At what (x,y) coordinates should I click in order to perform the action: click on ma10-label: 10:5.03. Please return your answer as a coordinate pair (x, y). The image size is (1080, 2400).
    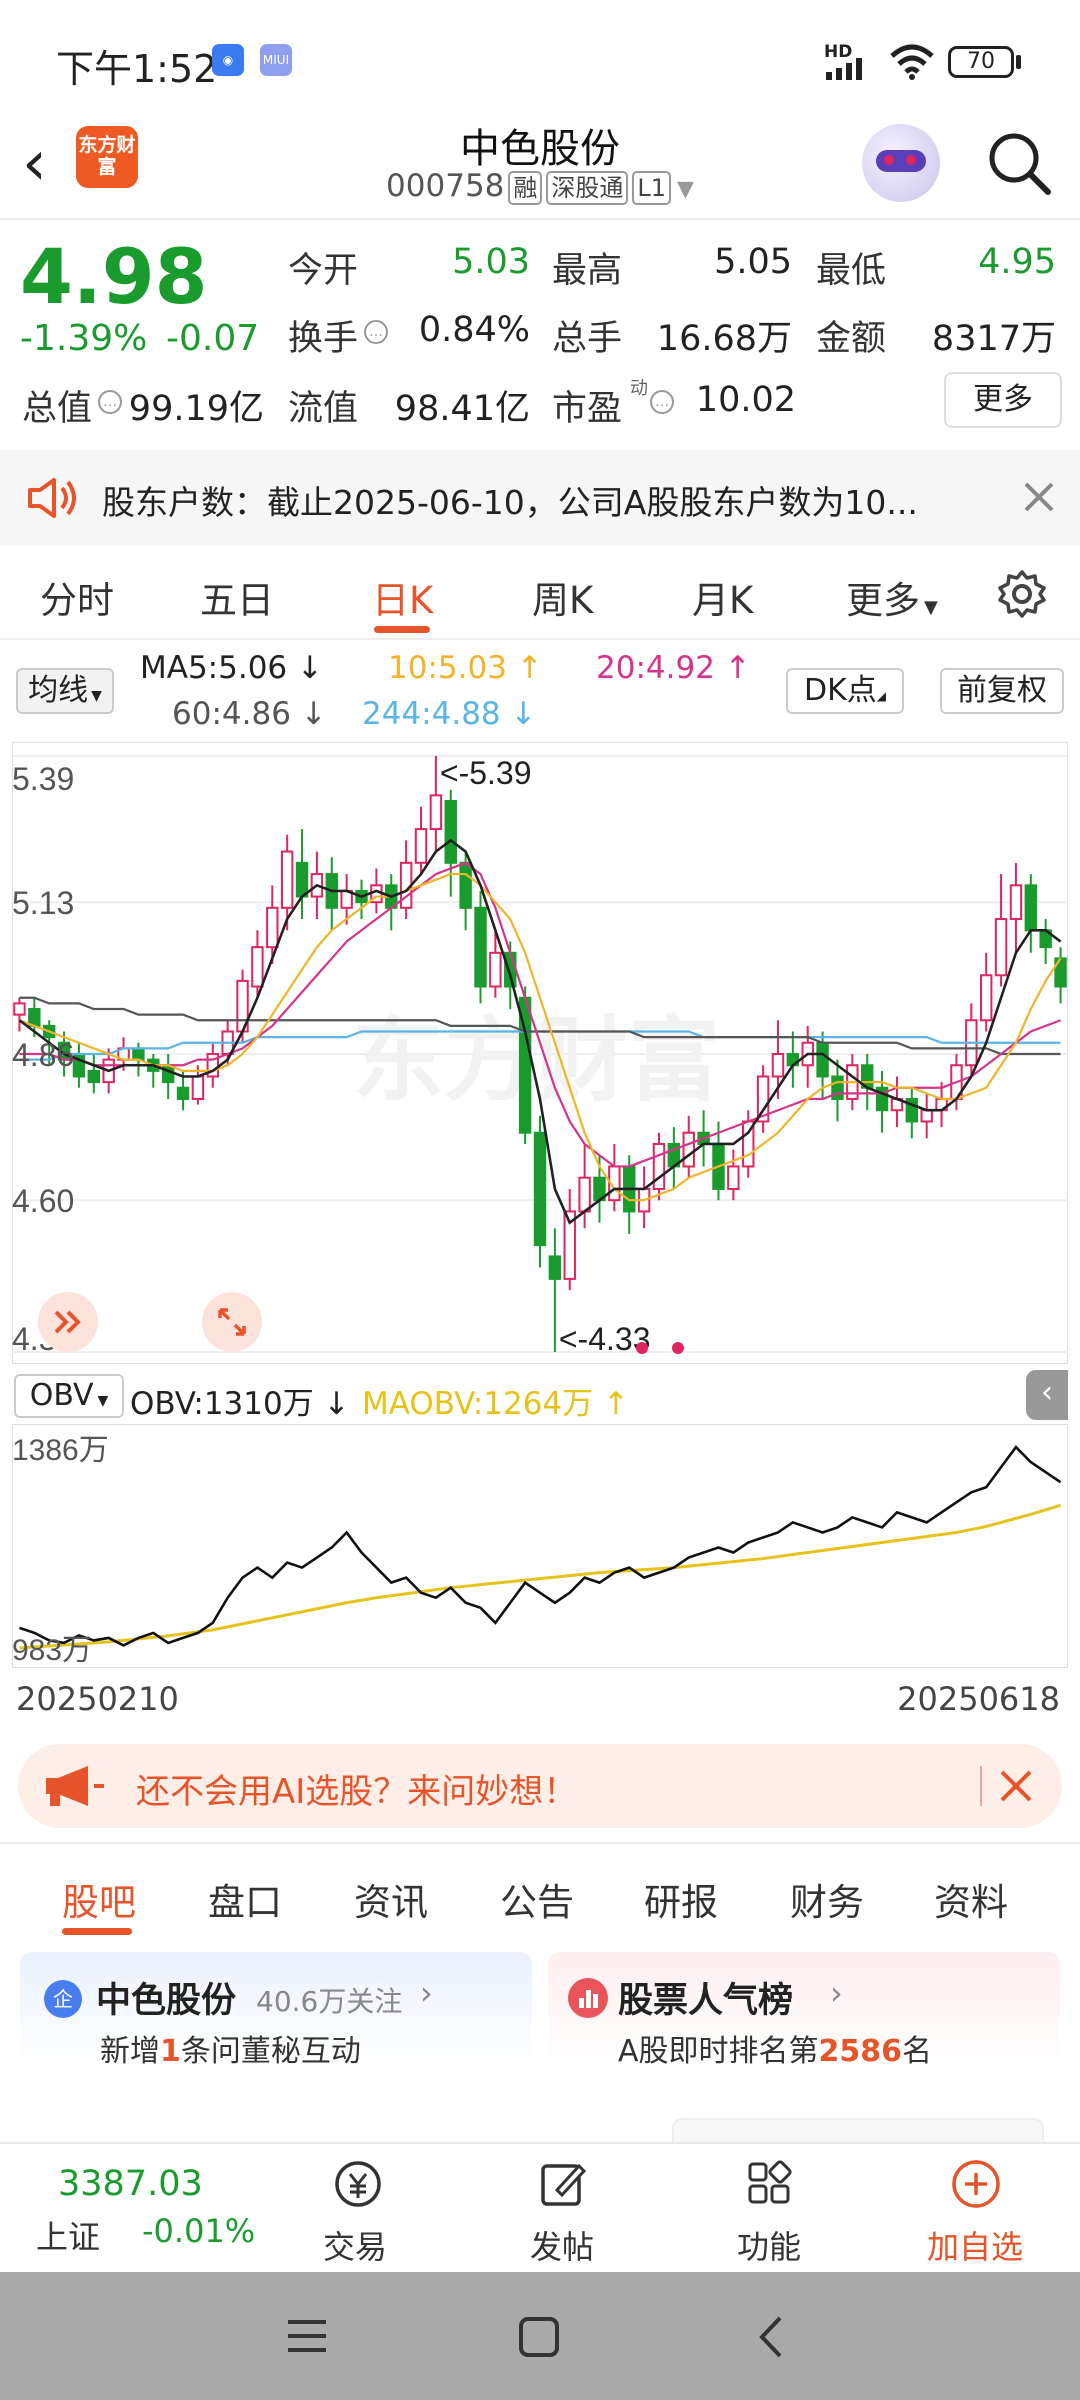
    Looking at the image, I should click on (447, 668).